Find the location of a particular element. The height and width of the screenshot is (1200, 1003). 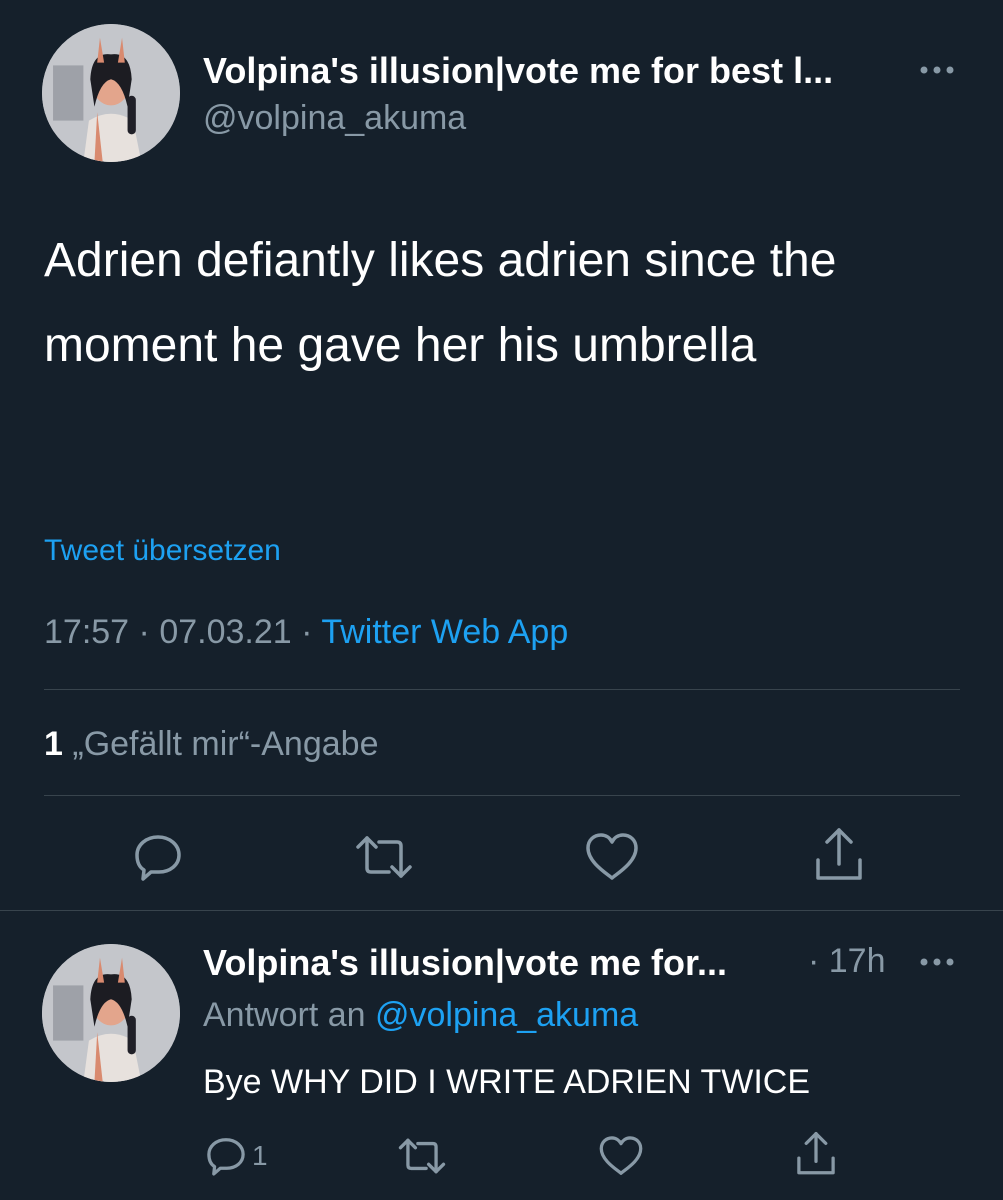

reply-to-line: Antwort an @volpina_akuma is located at coordinates (420, 1015).